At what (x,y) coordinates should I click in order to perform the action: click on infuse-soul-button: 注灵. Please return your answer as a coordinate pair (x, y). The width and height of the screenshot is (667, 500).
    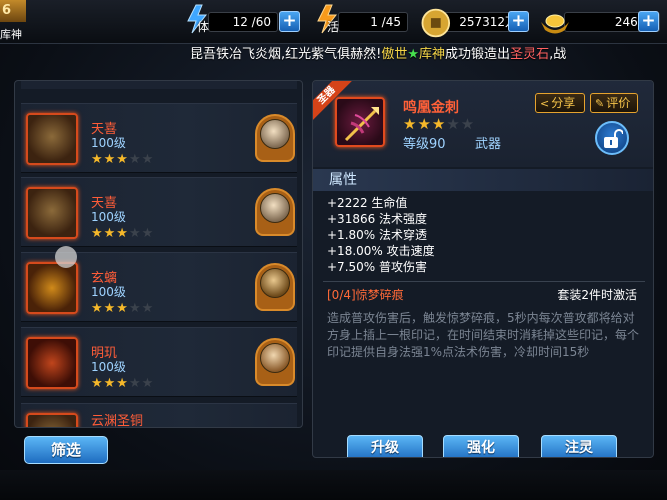
    Looking at the image, I should click on (579, 446).